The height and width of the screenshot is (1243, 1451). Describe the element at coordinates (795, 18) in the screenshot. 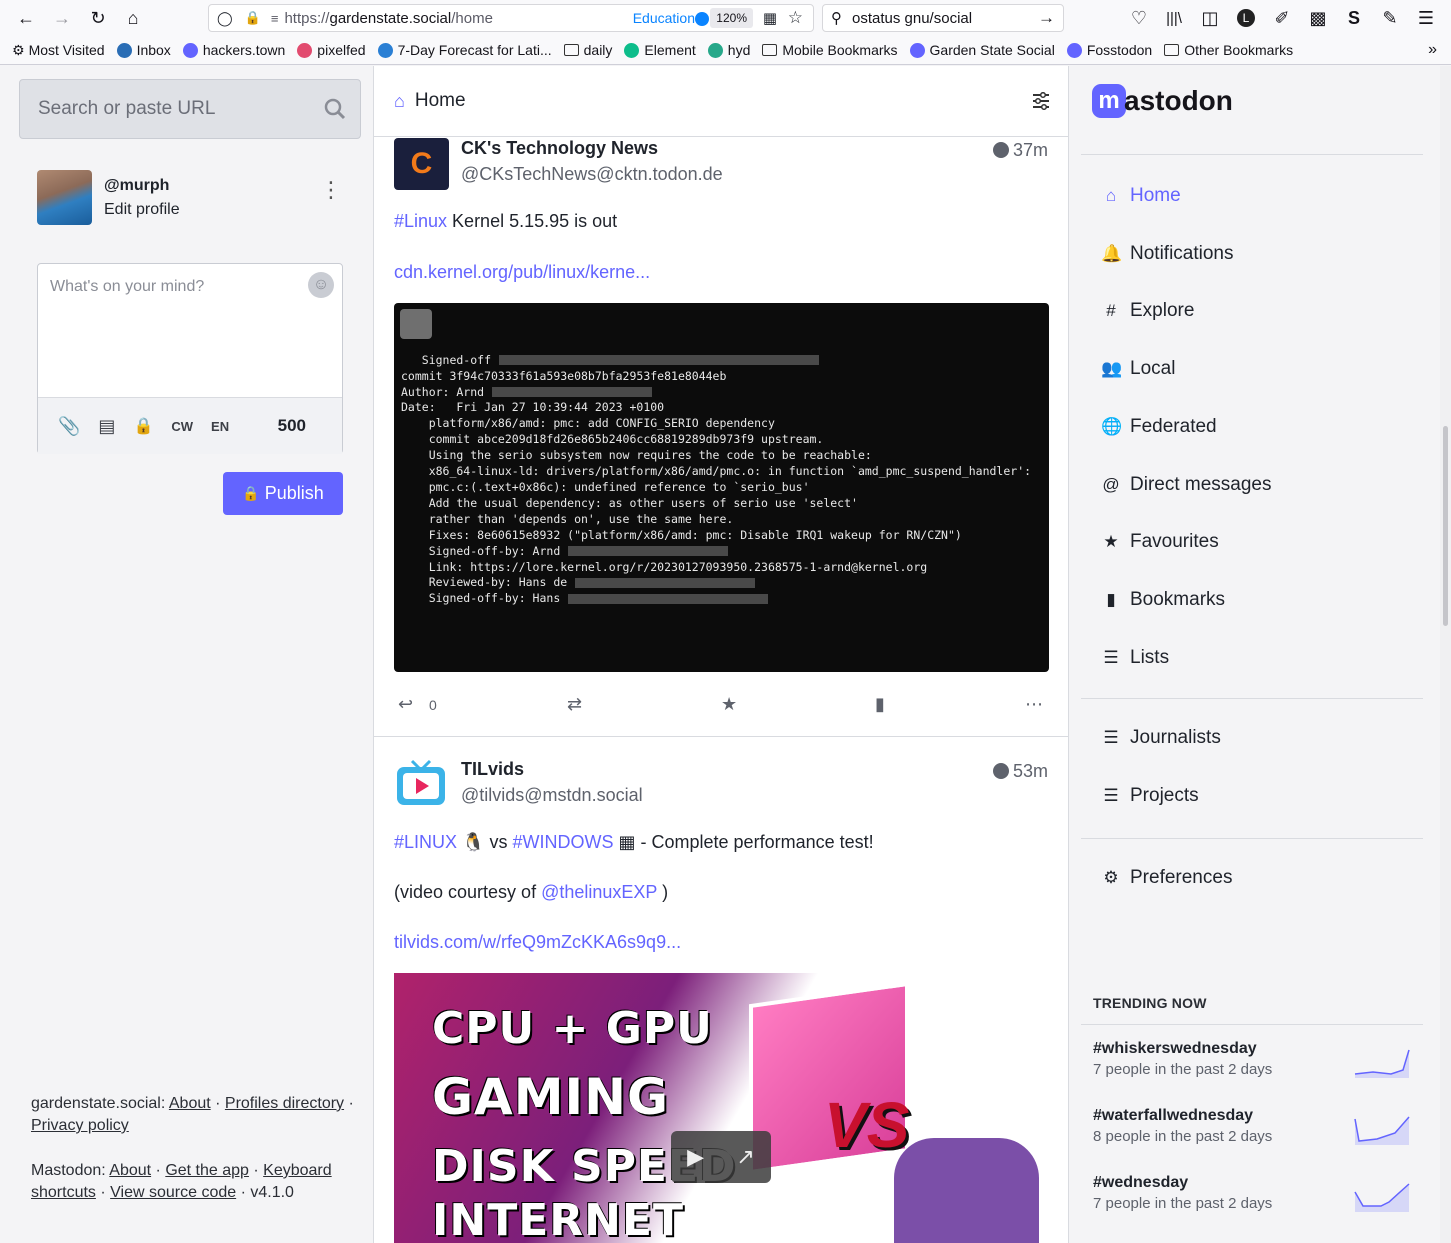

I see `star-bookmark-icon: ☆` at that location.